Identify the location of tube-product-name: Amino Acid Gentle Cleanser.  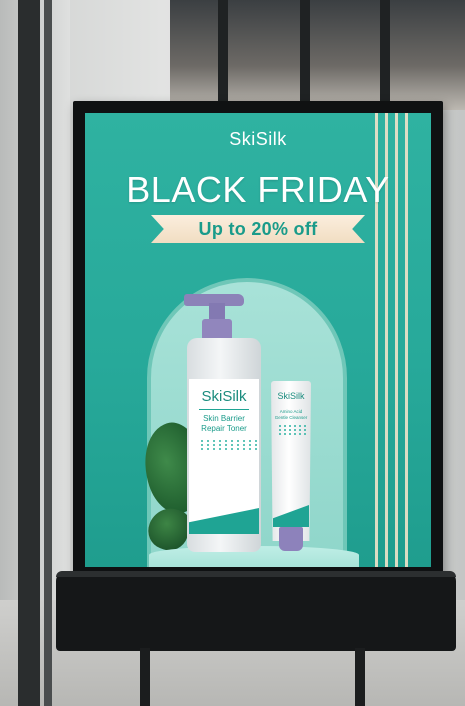
(291, 415).